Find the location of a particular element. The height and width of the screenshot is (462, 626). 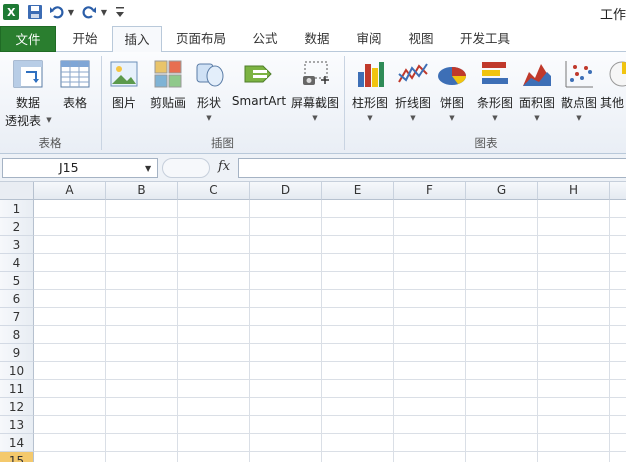

shapes-label: 形状 is located at coordinates (208, 103).